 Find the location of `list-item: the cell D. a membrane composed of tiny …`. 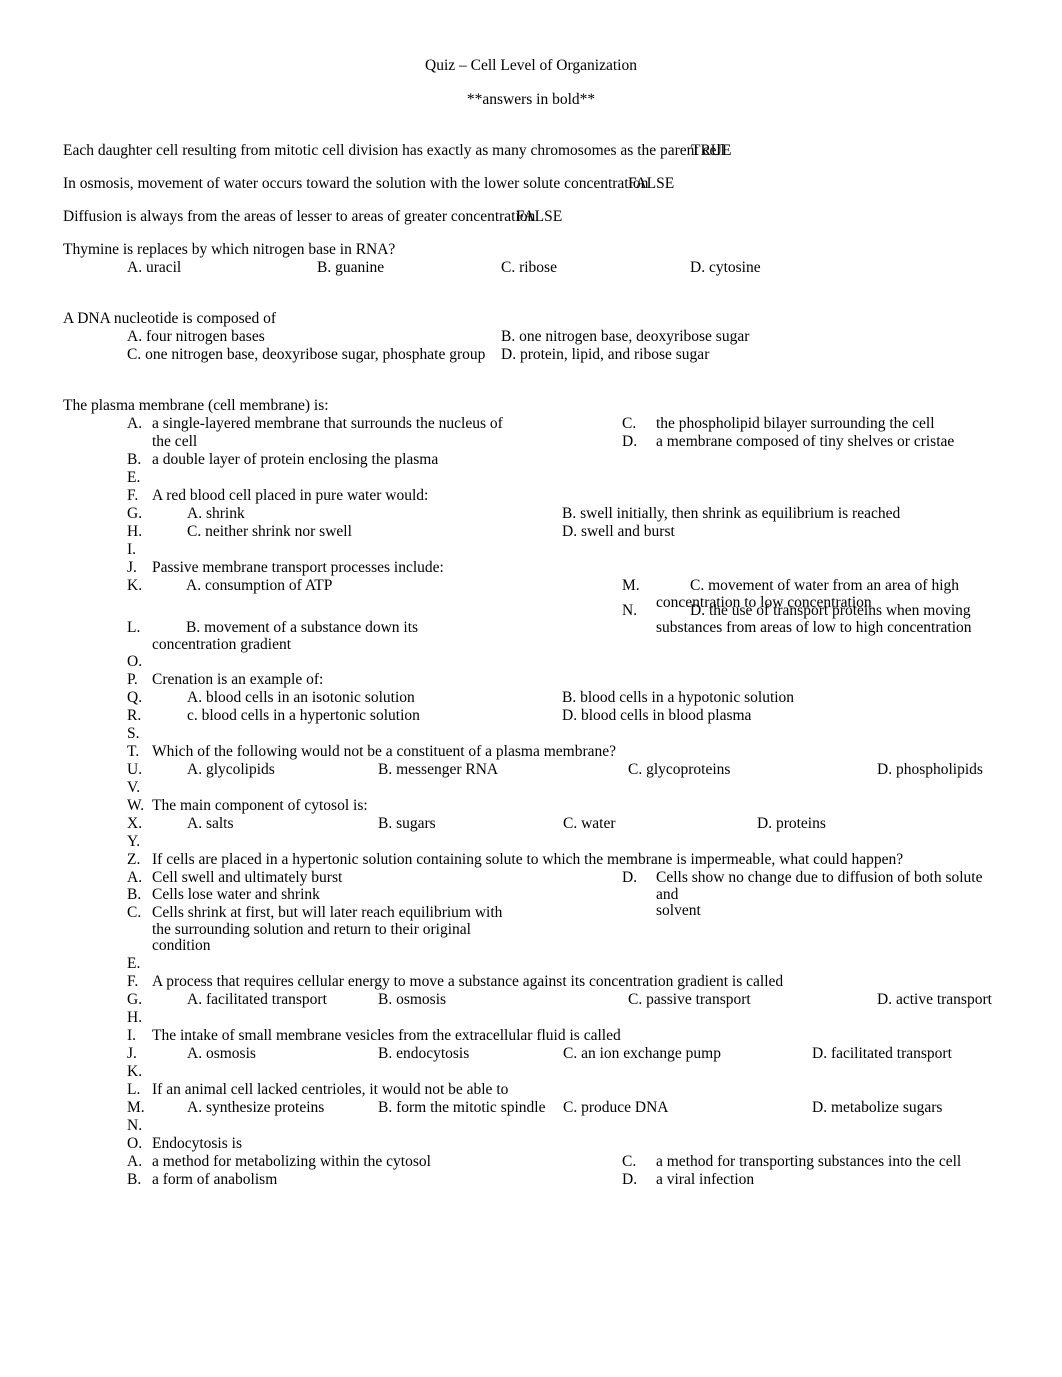

list-item: the cell D. a membrane composed of tiny … is located at coordinates (531, 443).